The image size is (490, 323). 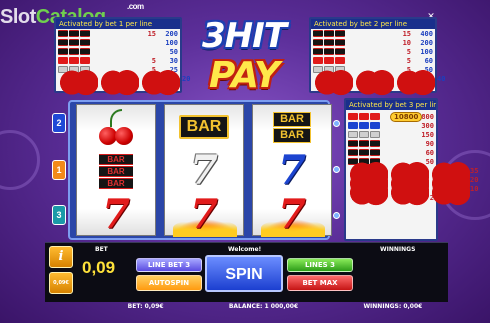 What do you see at coordinates (151, 33) in the screenshot?
I see `payout-value: 15` at bounding box center [151, 33].